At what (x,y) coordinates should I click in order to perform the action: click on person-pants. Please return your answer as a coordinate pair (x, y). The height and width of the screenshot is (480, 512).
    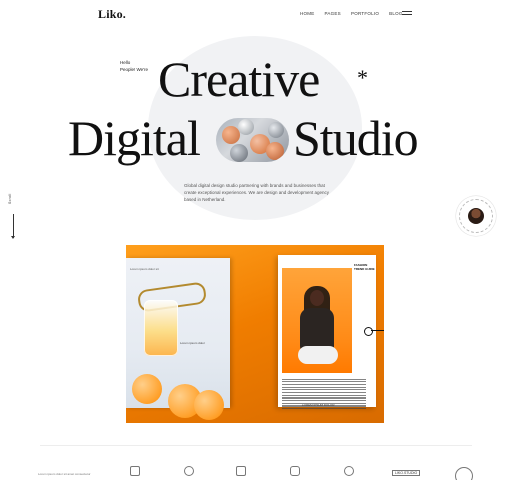
    Looking at the image, I should click on (318, 355).